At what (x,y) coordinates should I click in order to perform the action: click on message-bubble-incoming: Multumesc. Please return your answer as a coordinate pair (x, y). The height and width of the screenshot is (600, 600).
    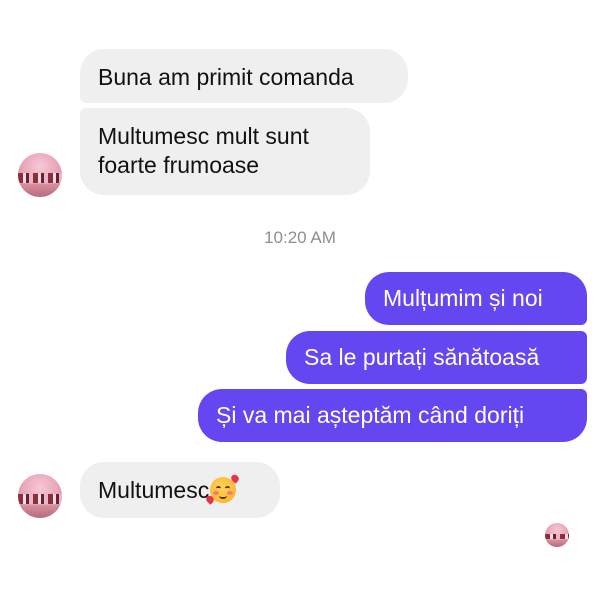
    Looking at the image, I should click on (180, 490).